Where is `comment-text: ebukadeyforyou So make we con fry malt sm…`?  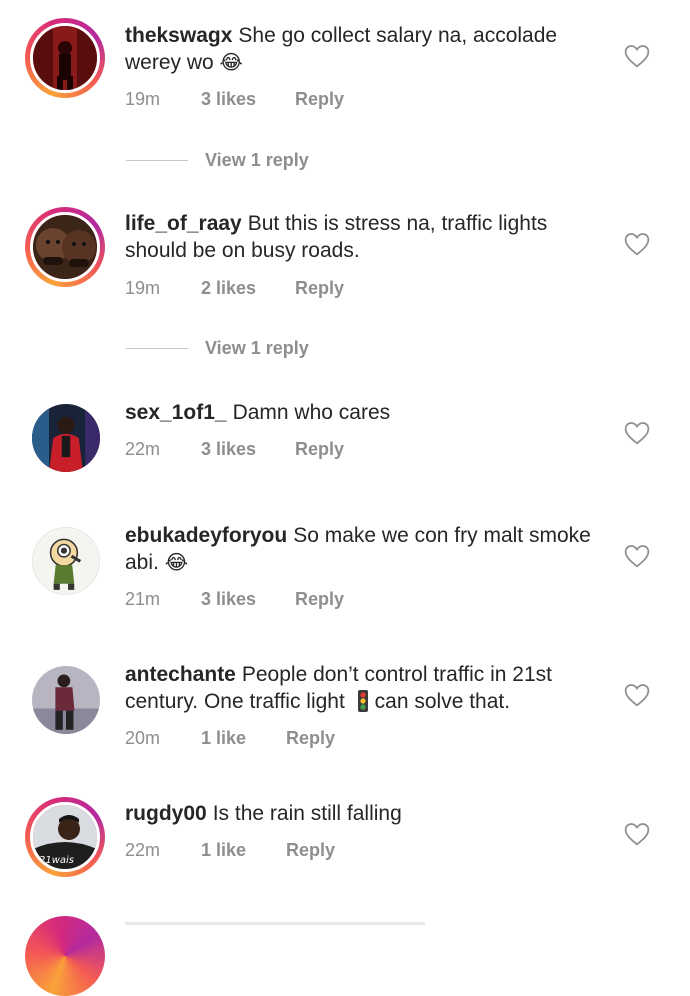 comment-text: ebukadeyforyou So make we con fry malt sm… is located at coordinates (365, 549).